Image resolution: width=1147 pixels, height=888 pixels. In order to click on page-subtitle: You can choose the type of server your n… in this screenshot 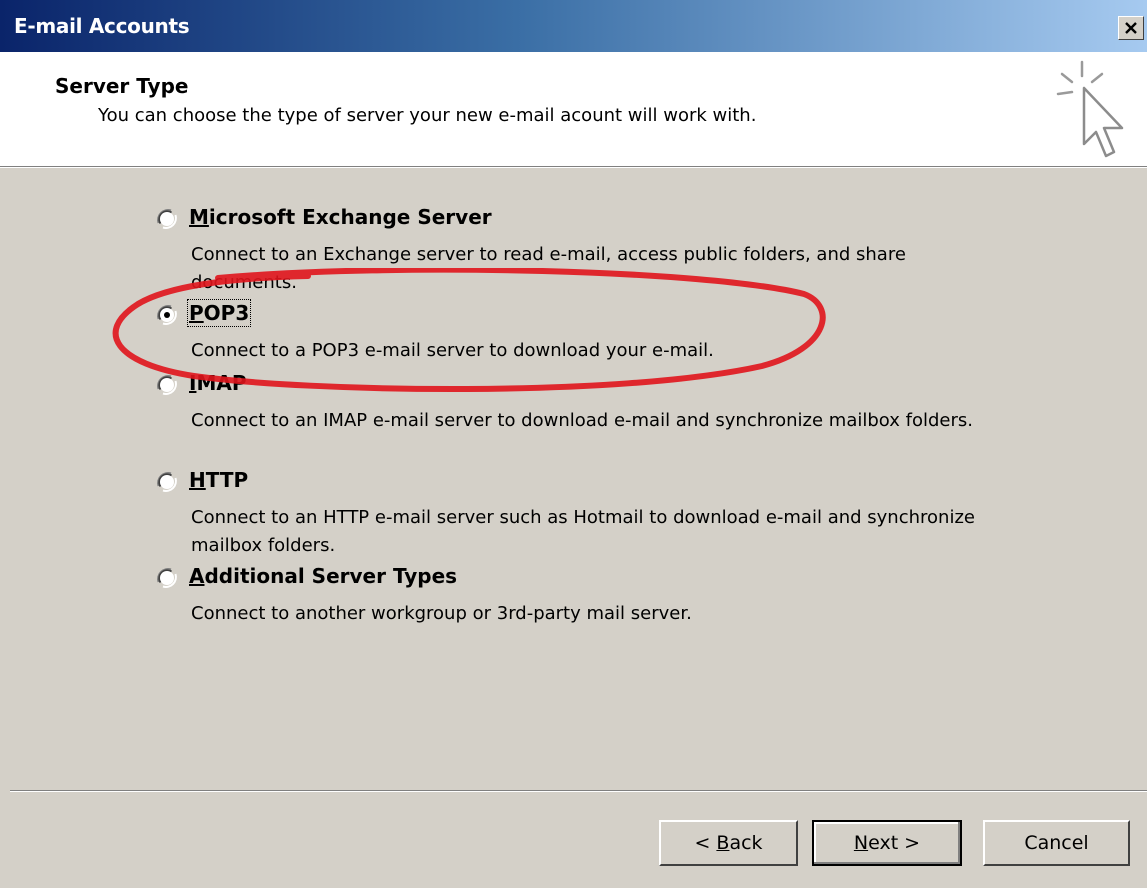, I will do `click(427, 115)`.